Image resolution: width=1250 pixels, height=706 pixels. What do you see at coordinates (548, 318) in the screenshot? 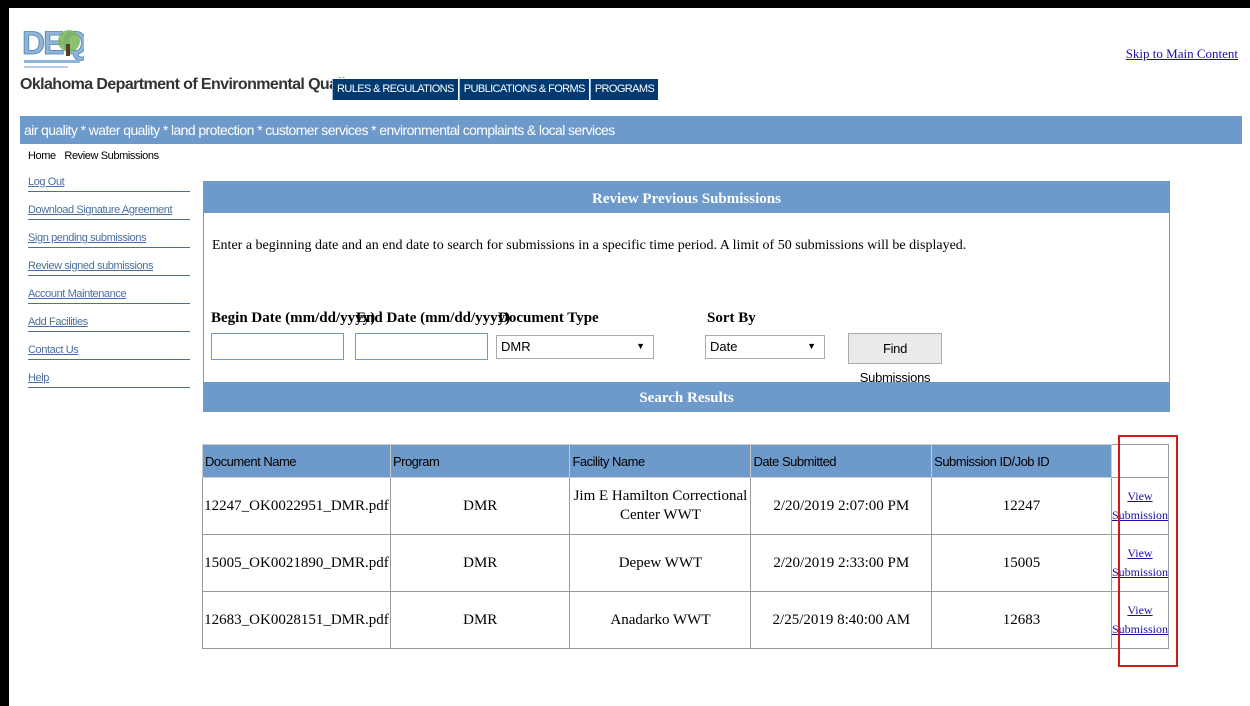
I see `document-type-label: Document Type` at bounding box center [548, 318].